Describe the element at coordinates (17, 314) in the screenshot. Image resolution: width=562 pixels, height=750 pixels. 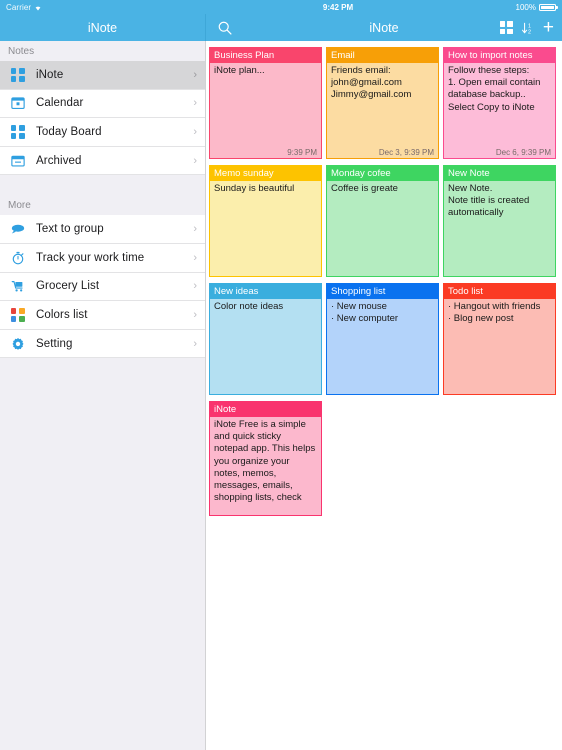
I see `color-grid-icon` at that location.